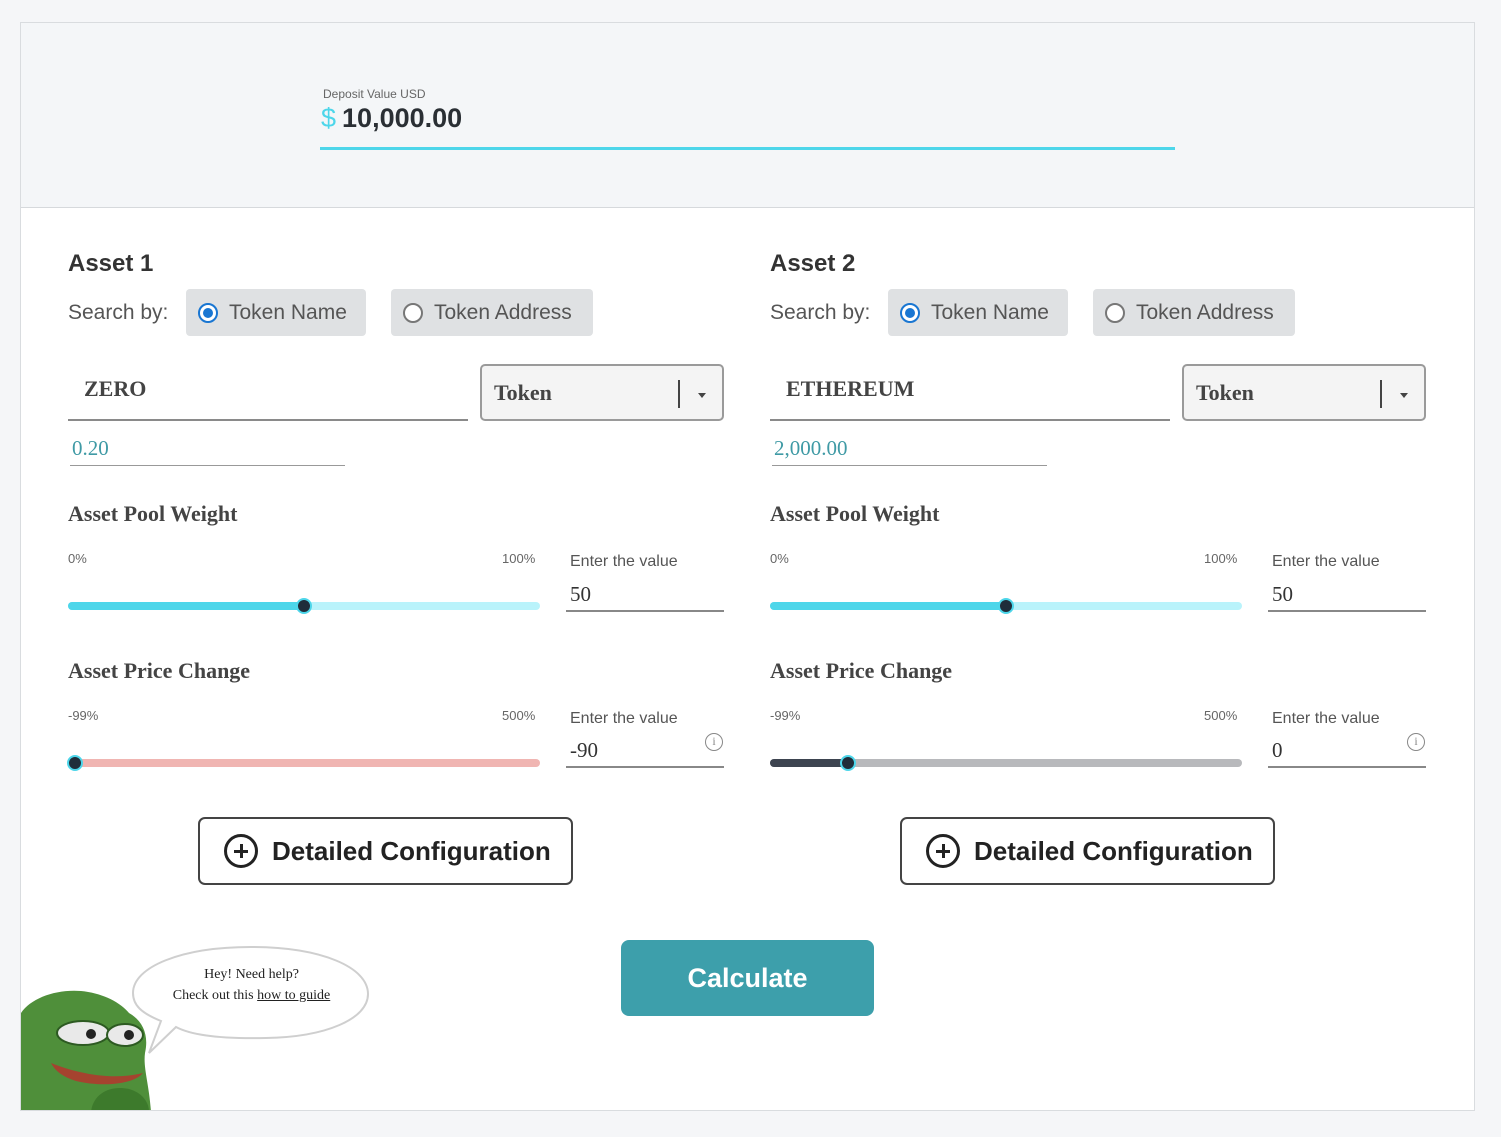  Describe the element at coordinates (251, 974) in the screenshot. I see `help-line-1: Hey! Need help?` at that location.